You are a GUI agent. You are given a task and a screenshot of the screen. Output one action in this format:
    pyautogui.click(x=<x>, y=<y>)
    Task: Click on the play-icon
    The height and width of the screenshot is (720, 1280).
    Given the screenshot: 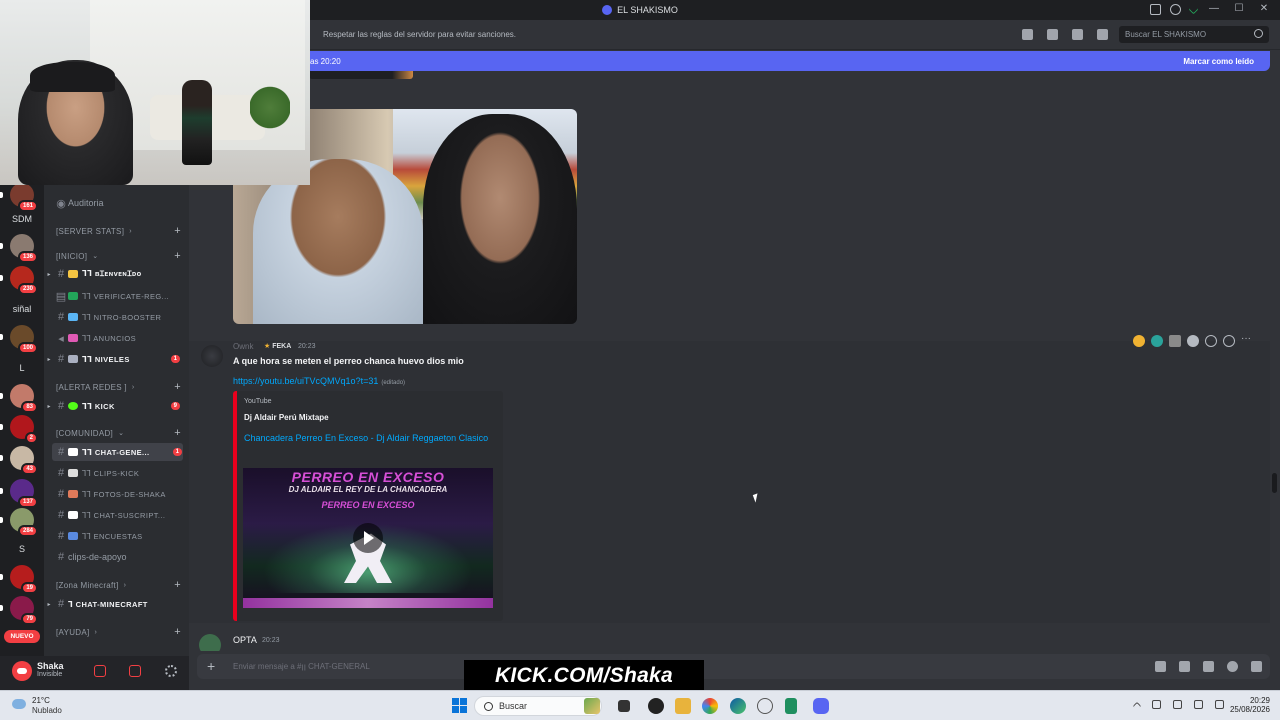 What is the action you would take?
    pyautogui.click(x=368, y=538)
    